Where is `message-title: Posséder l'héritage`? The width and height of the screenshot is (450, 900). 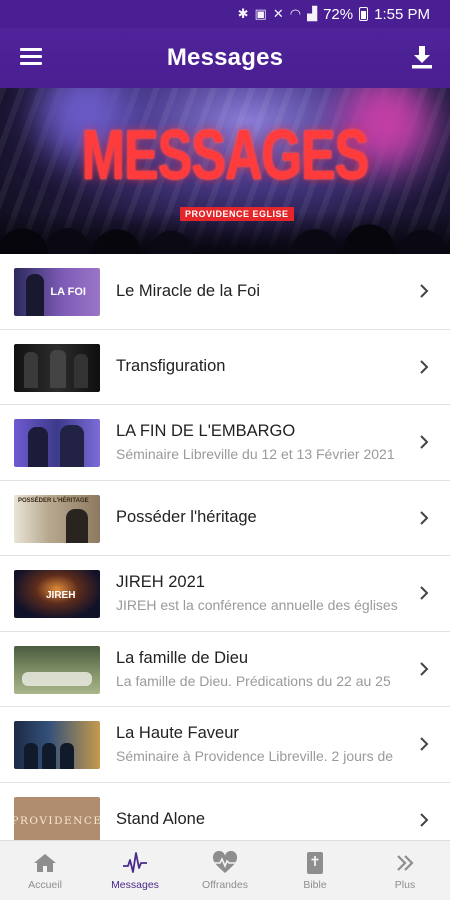 message-title: Posséder l'héritage is located at coordinates (186, 517).